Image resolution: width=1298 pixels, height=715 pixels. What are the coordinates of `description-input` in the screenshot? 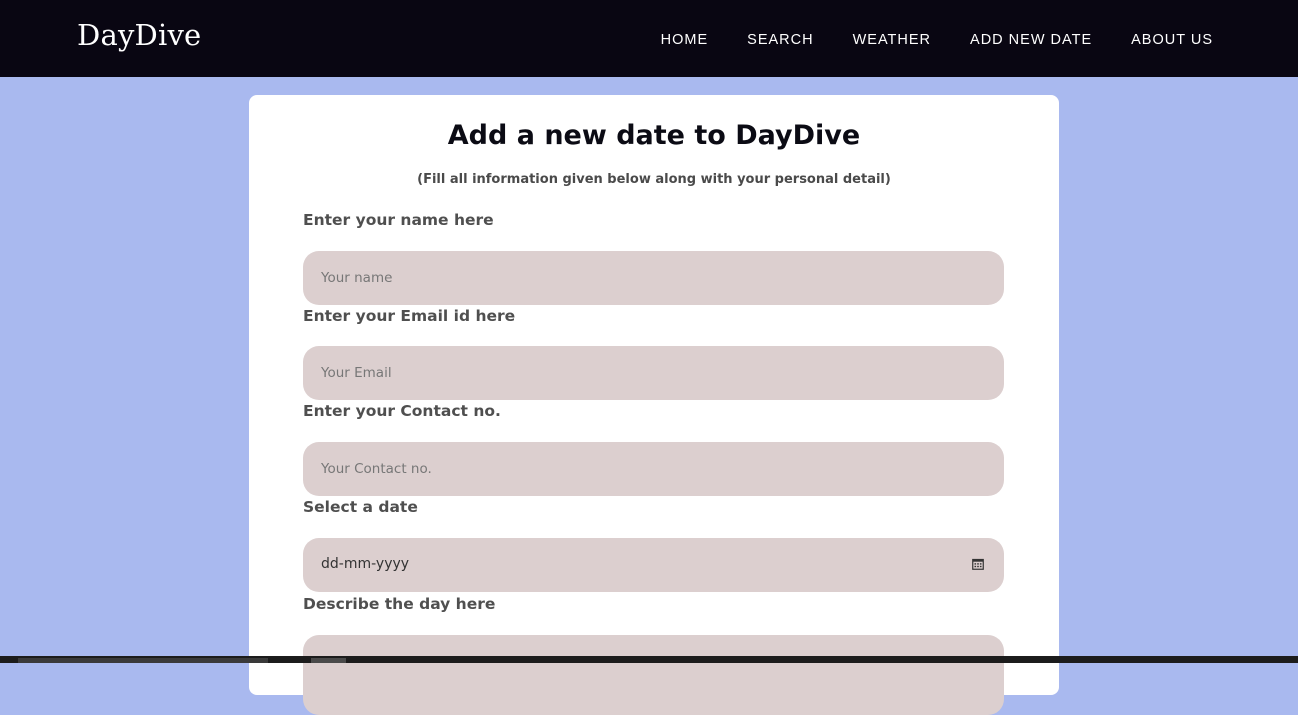 It's located at (653, 675).